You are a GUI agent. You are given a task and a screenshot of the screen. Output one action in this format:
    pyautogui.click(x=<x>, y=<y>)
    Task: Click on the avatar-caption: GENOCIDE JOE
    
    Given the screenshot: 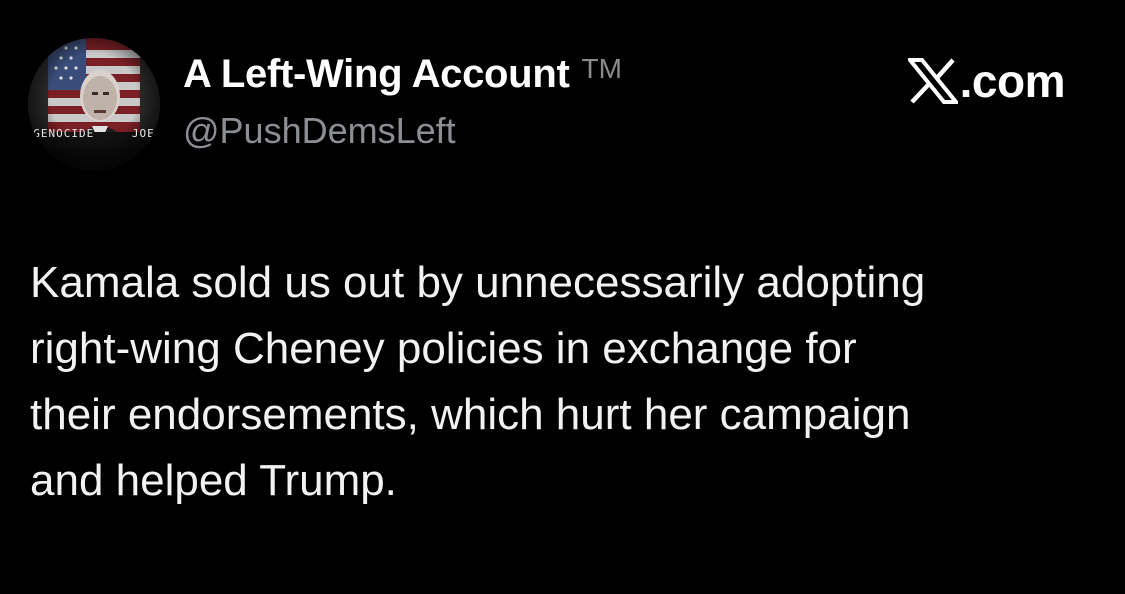 What is the action you would take?
    pyautogui.click(x=94, y=133)
    